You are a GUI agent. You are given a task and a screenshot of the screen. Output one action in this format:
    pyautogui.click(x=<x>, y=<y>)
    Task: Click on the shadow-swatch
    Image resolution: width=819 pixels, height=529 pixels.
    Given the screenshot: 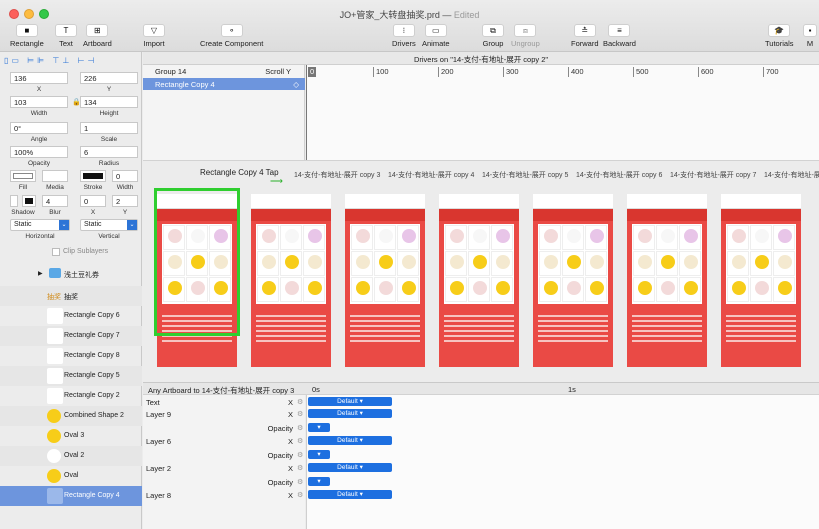 What is the action you would take?
    pyautogui.click(x=29, y=201)
    